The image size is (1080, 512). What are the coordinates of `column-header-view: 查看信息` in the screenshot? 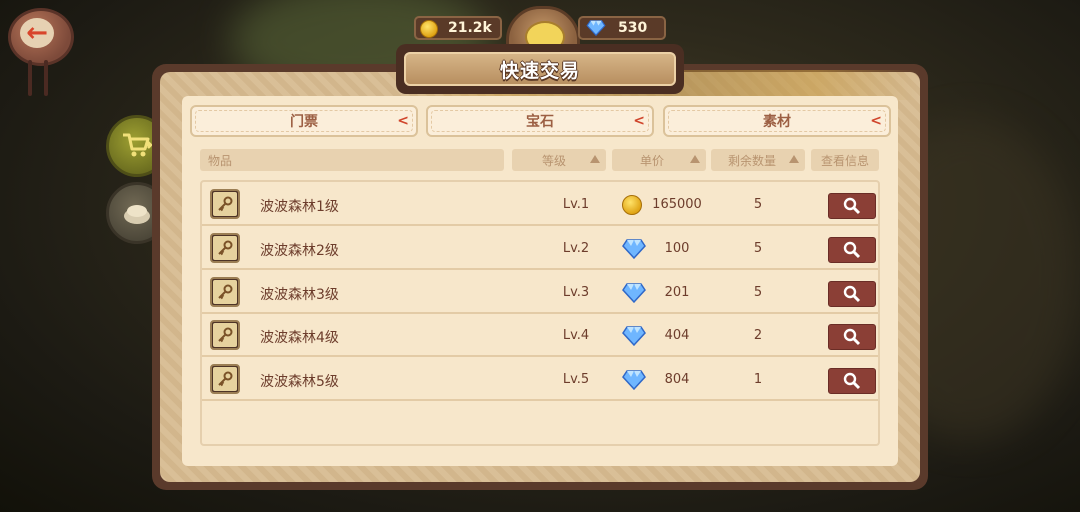 It's located at (845, 160).